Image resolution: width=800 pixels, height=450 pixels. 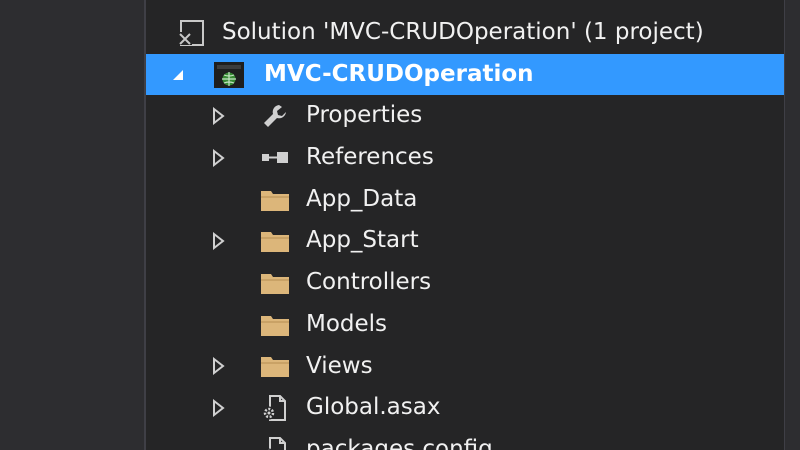 I want to click on collapse-arrow-icon, so click(x=178, y=75).